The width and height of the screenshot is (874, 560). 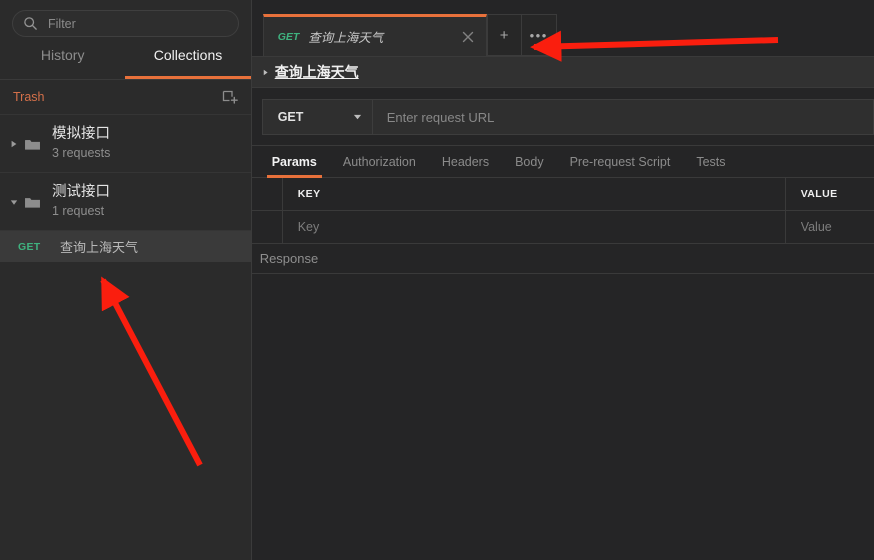 I want to click on collection-name: 模拟接口, so click(x=81, y=134).